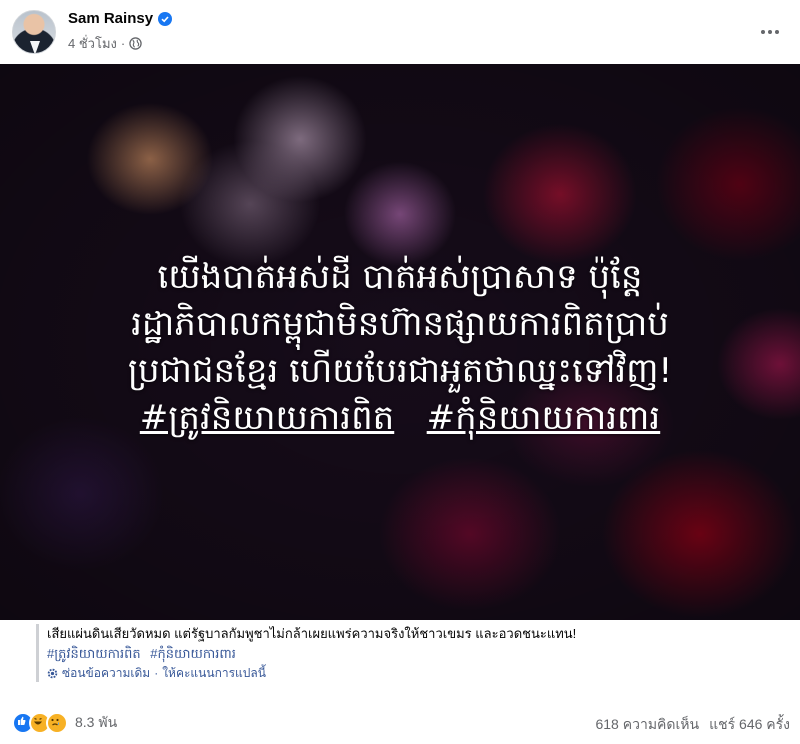  Describe the element at coordinates (52, 673) in the screenshot. I see `gear-icon` at that location.